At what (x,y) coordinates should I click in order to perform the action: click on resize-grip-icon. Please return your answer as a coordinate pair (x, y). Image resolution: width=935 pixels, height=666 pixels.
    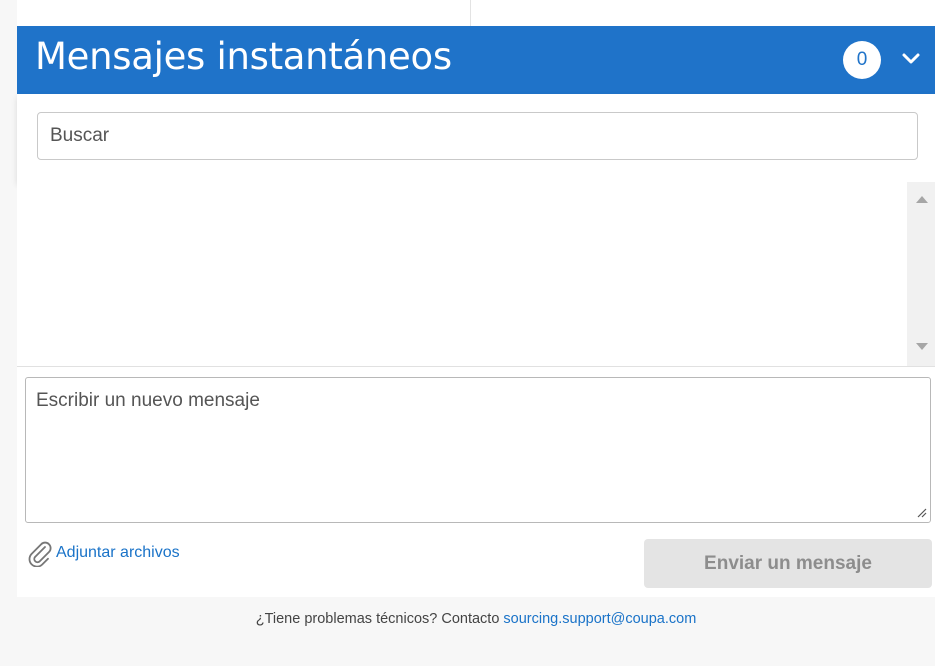
    Looking at the image, I should click on (921, 512).